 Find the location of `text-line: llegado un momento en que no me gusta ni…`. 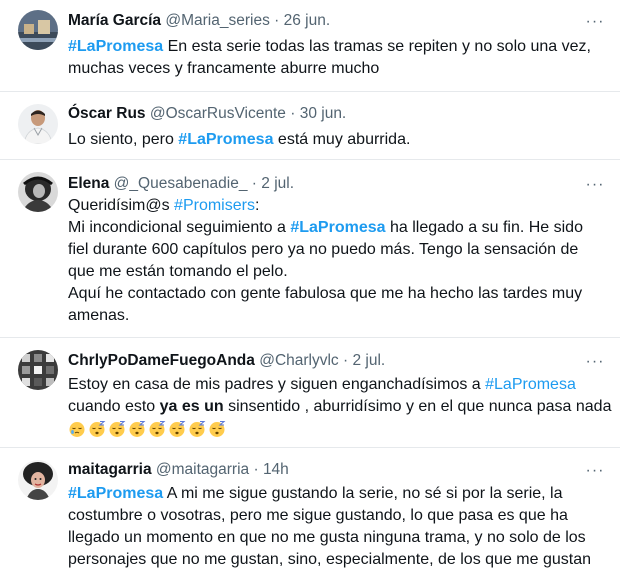

text-line: llegado un momento en que no me gusta ni… is located at coordinates (327, 537).